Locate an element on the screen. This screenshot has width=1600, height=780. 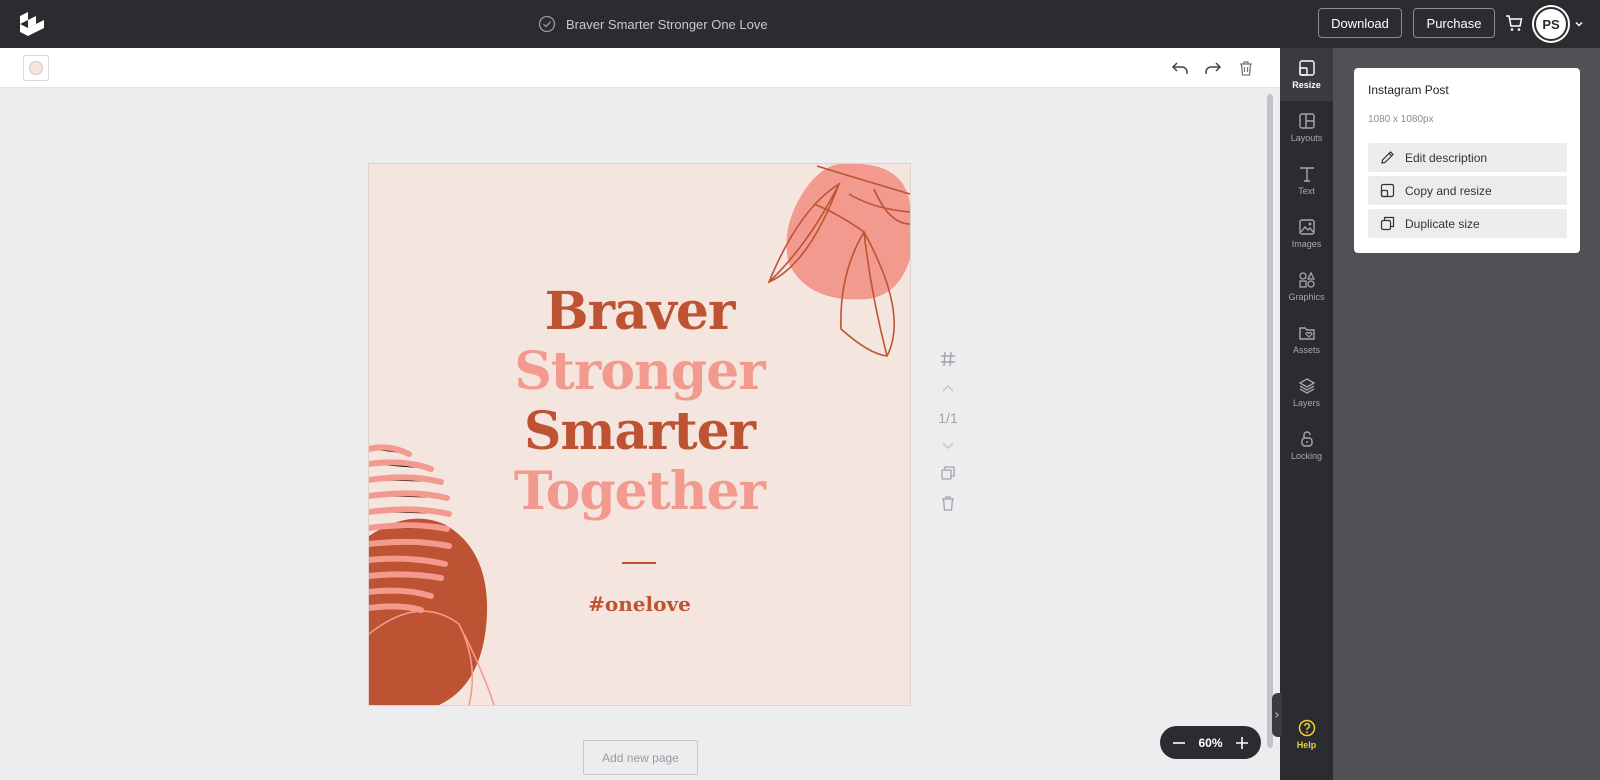
layouts-icon is located at coordinates (1306, 121).